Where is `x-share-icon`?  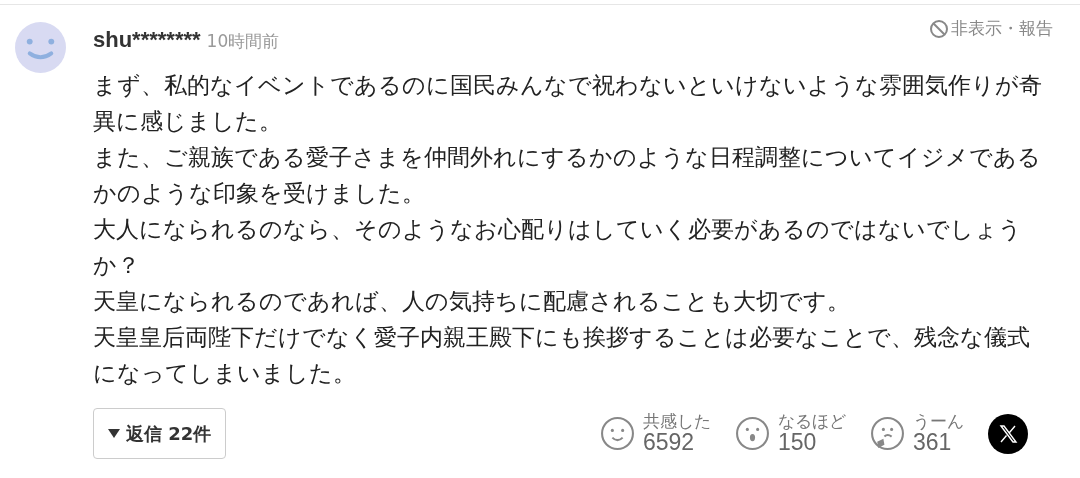
x-share-icon is located at coordinates (1008, 433).